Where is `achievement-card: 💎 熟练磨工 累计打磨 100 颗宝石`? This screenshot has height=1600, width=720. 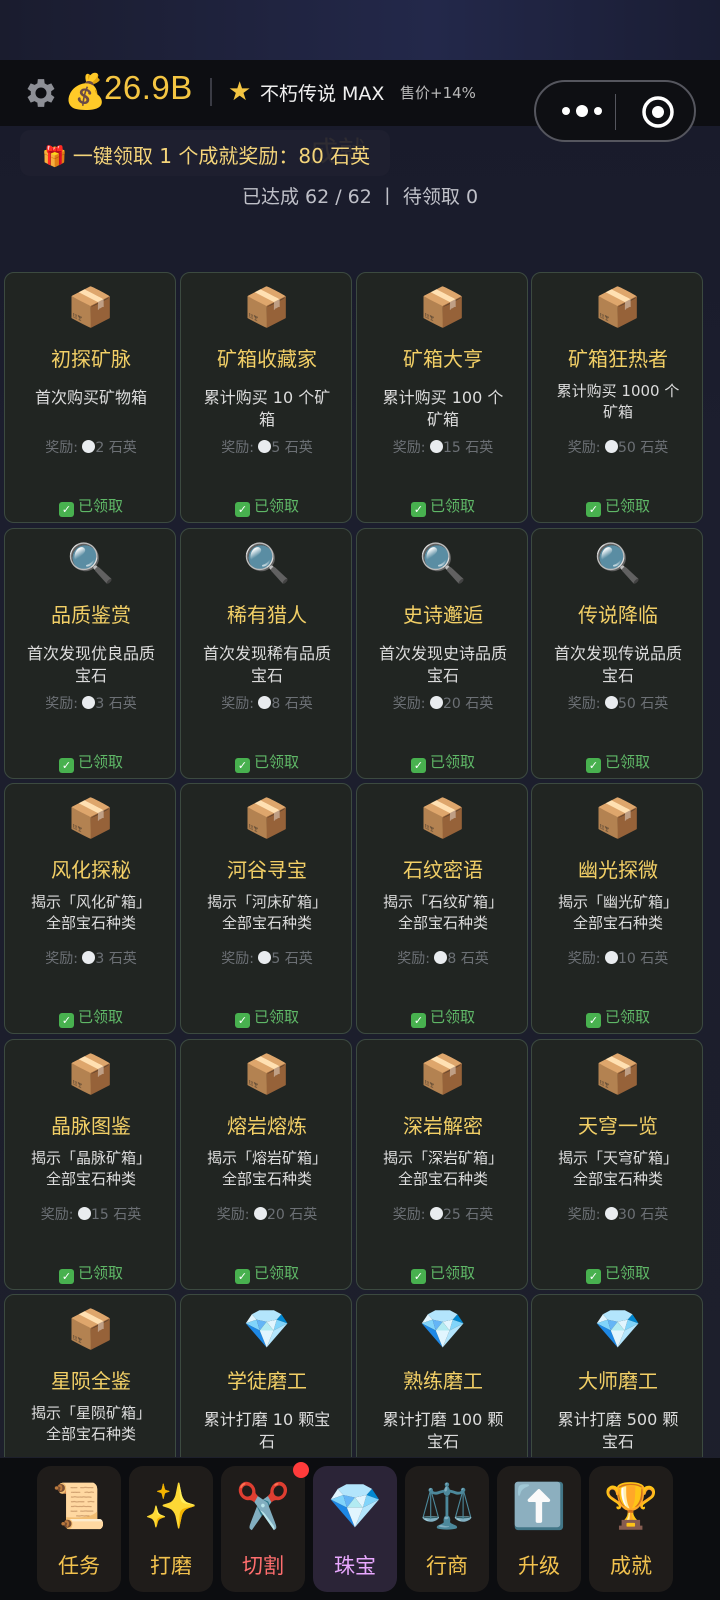 achievement-card: 💎 熟练磨工 累计打磨 100 颗宝石 is located at coordinates (442, 1375).